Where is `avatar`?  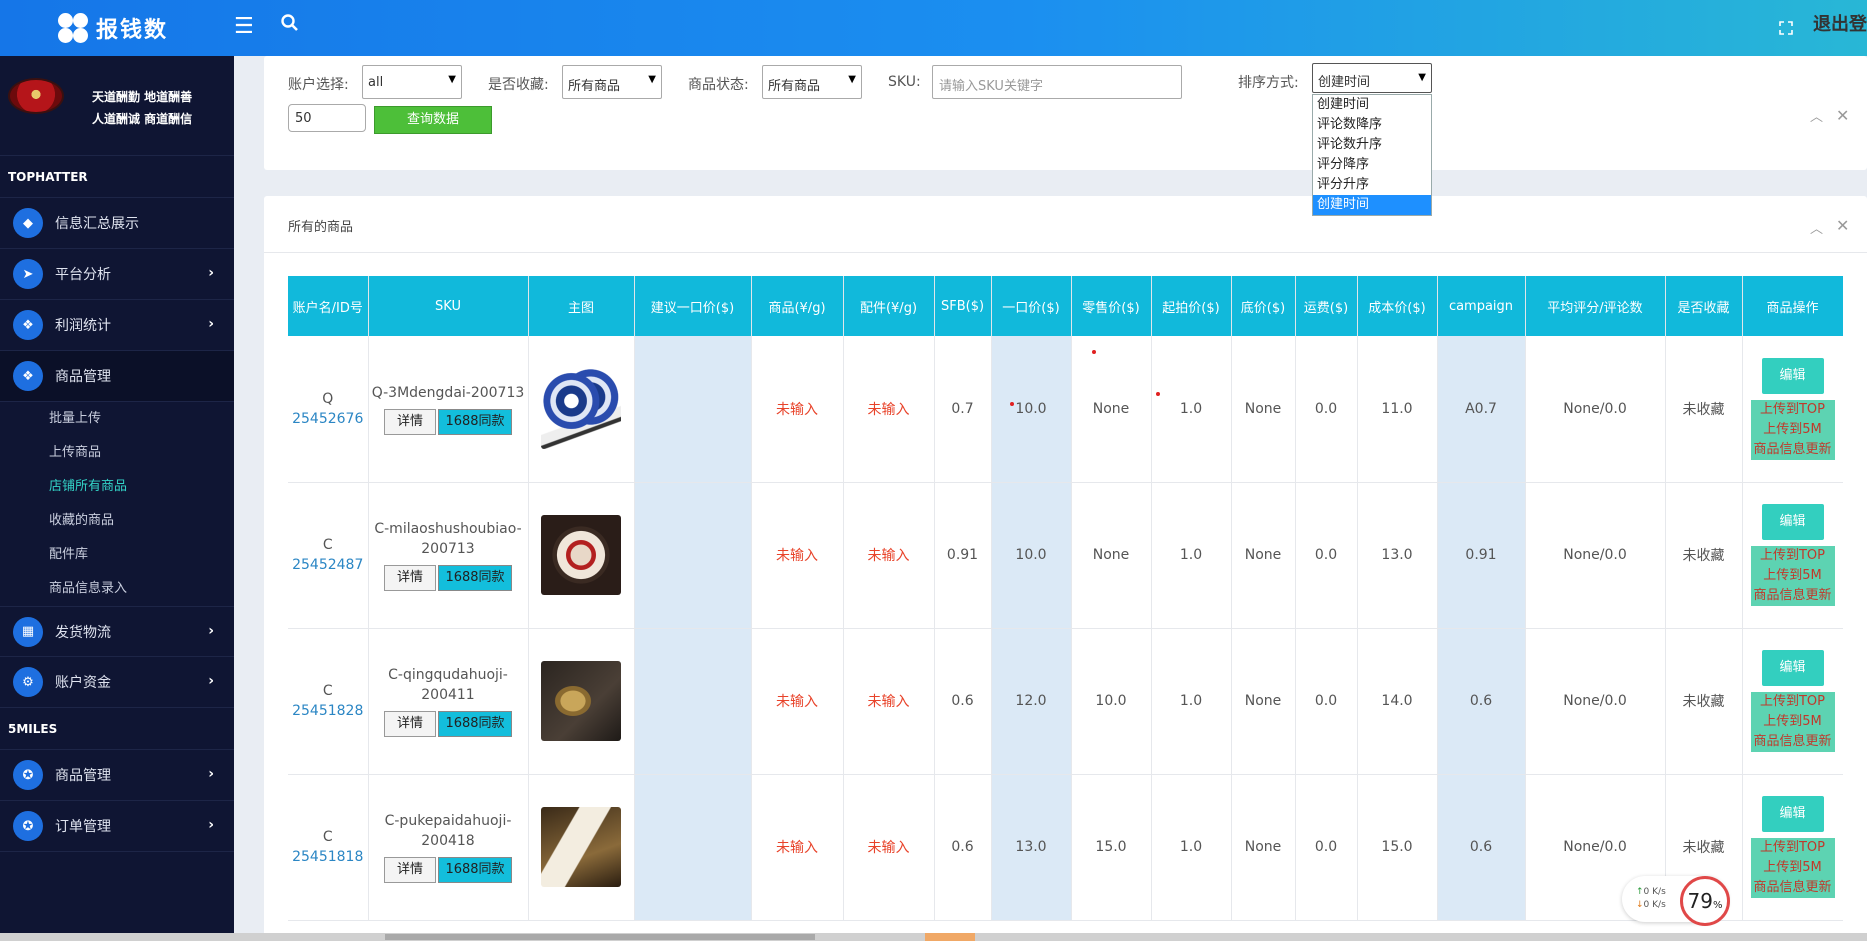 avatar is located at coordinates (36, 96).